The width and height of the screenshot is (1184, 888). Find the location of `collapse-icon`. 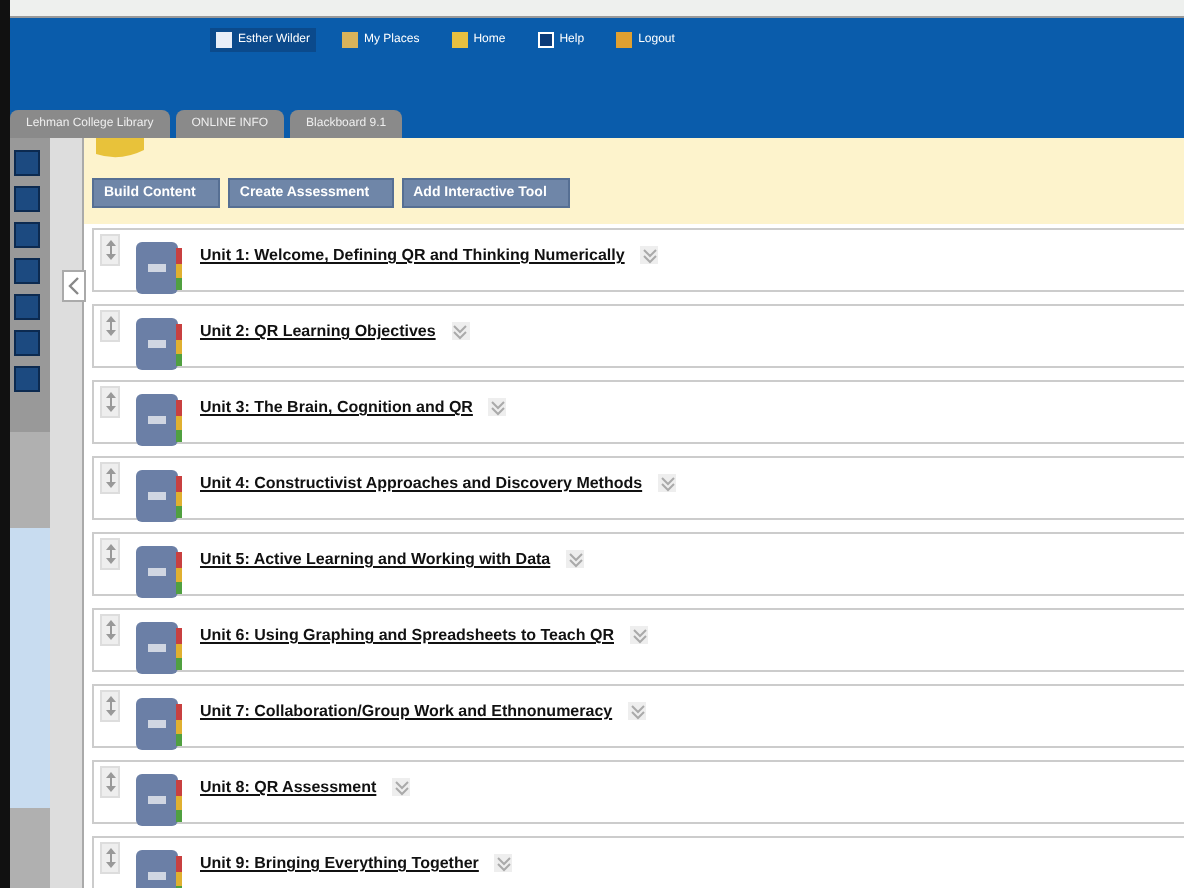

collapse-icon is located at coordinates (74, 286).